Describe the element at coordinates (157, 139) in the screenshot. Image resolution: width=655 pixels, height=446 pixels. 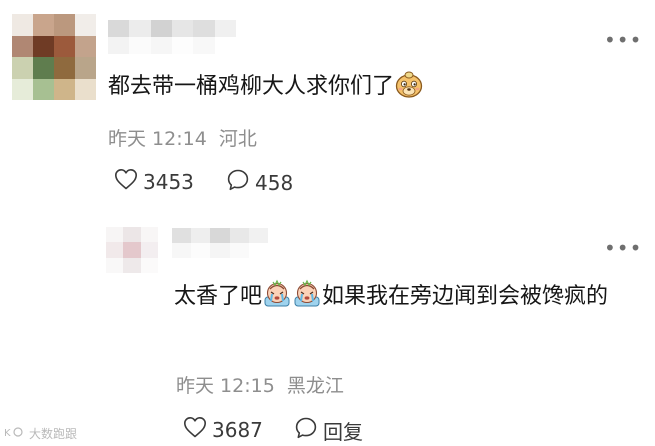
I see `comment-time: 昨天 12:14` at that location.